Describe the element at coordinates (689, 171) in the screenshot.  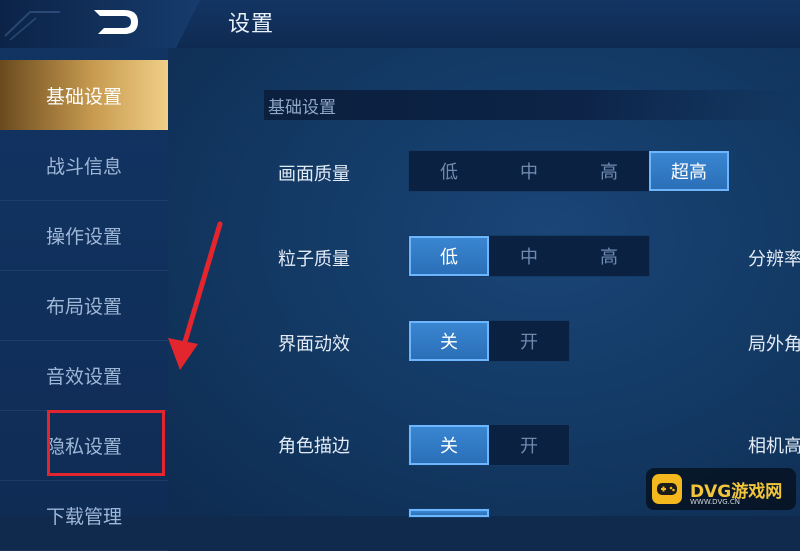
I see `graphics-quality-option-ultra: 超高` at that location.